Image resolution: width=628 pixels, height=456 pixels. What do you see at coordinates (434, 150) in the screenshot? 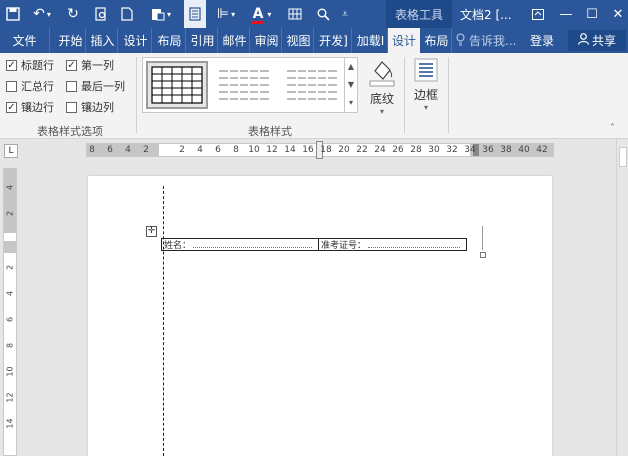
I see `ruler-tick-label: 30` at bounding box center [434, 150].